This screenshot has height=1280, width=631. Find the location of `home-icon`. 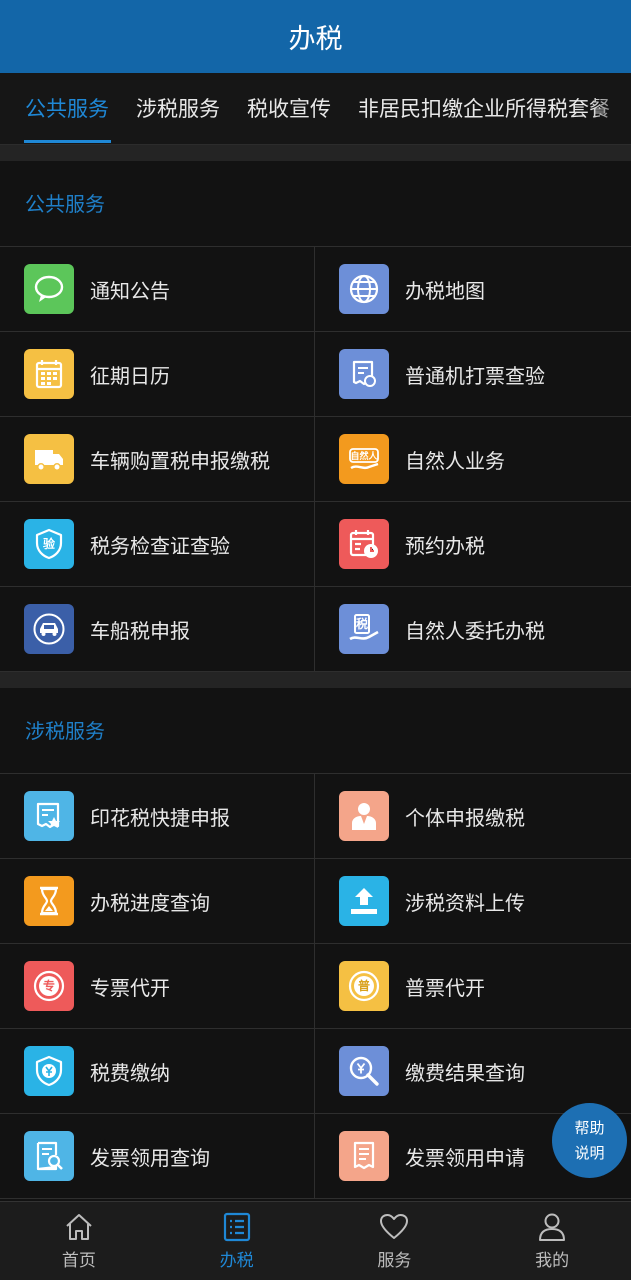

home-icon is located at coordinates (79, 1227).